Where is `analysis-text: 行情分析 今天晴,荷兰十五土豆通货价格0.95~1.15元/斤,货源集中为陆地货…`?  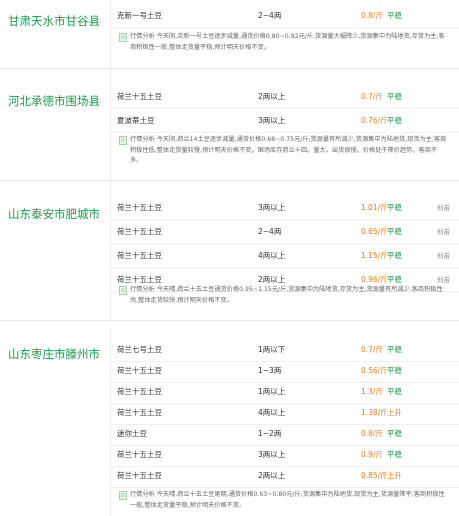 analysis-text: 行情分析 今天晴,荷兰十五土豆通货价格0.95~1.15元/斤,货源集中为陆地货… is located at coordinates (286, 295).